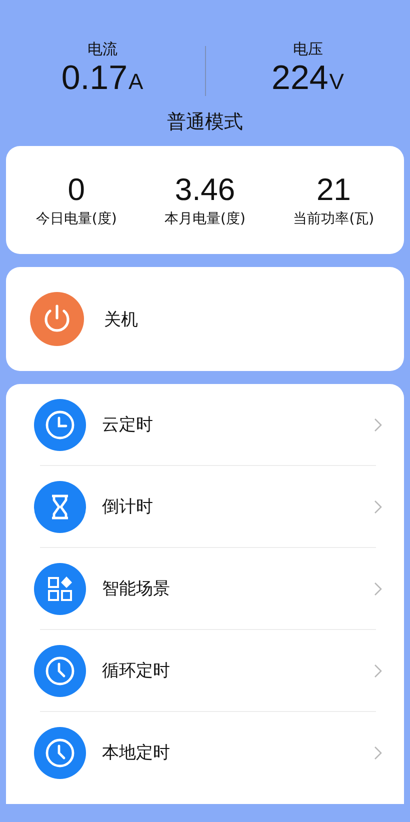  Describe the element at coordinates (102, 78) in the screenshot. I see `reading-value: 0.17A` at that location.